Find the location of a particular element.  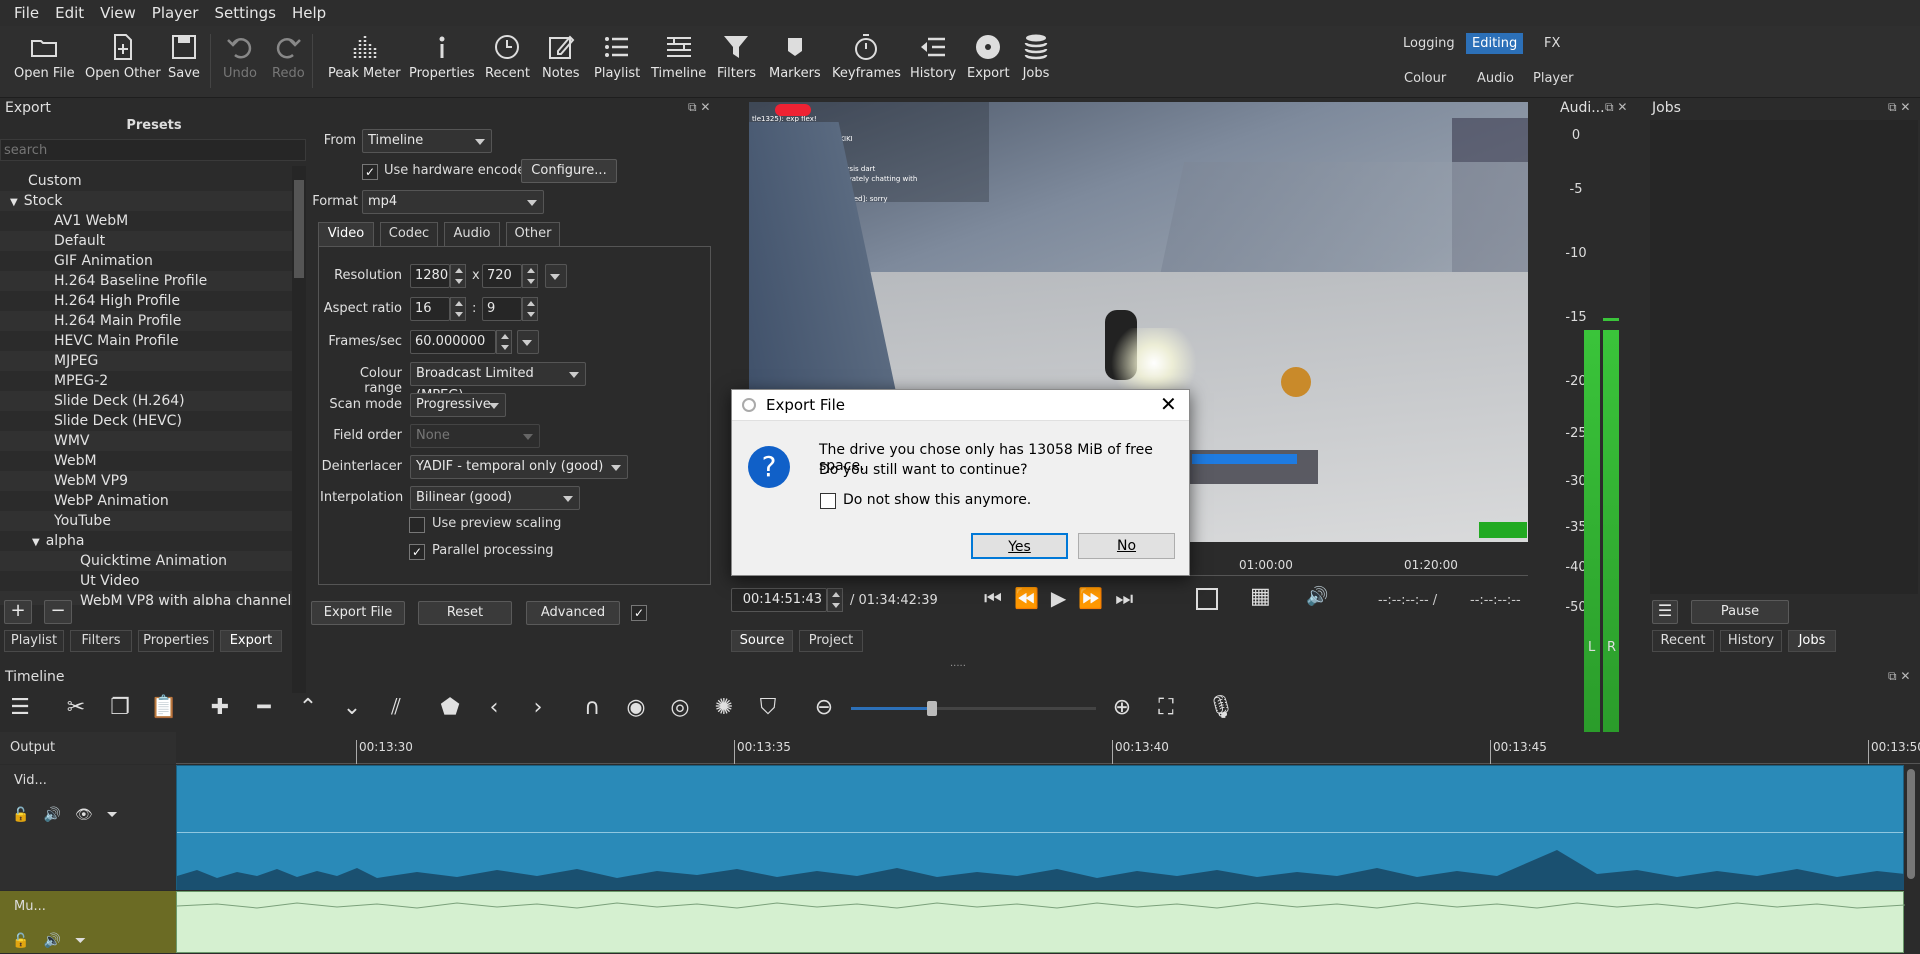

preset-item: WebP Animation is located at coordinates (146, 501).